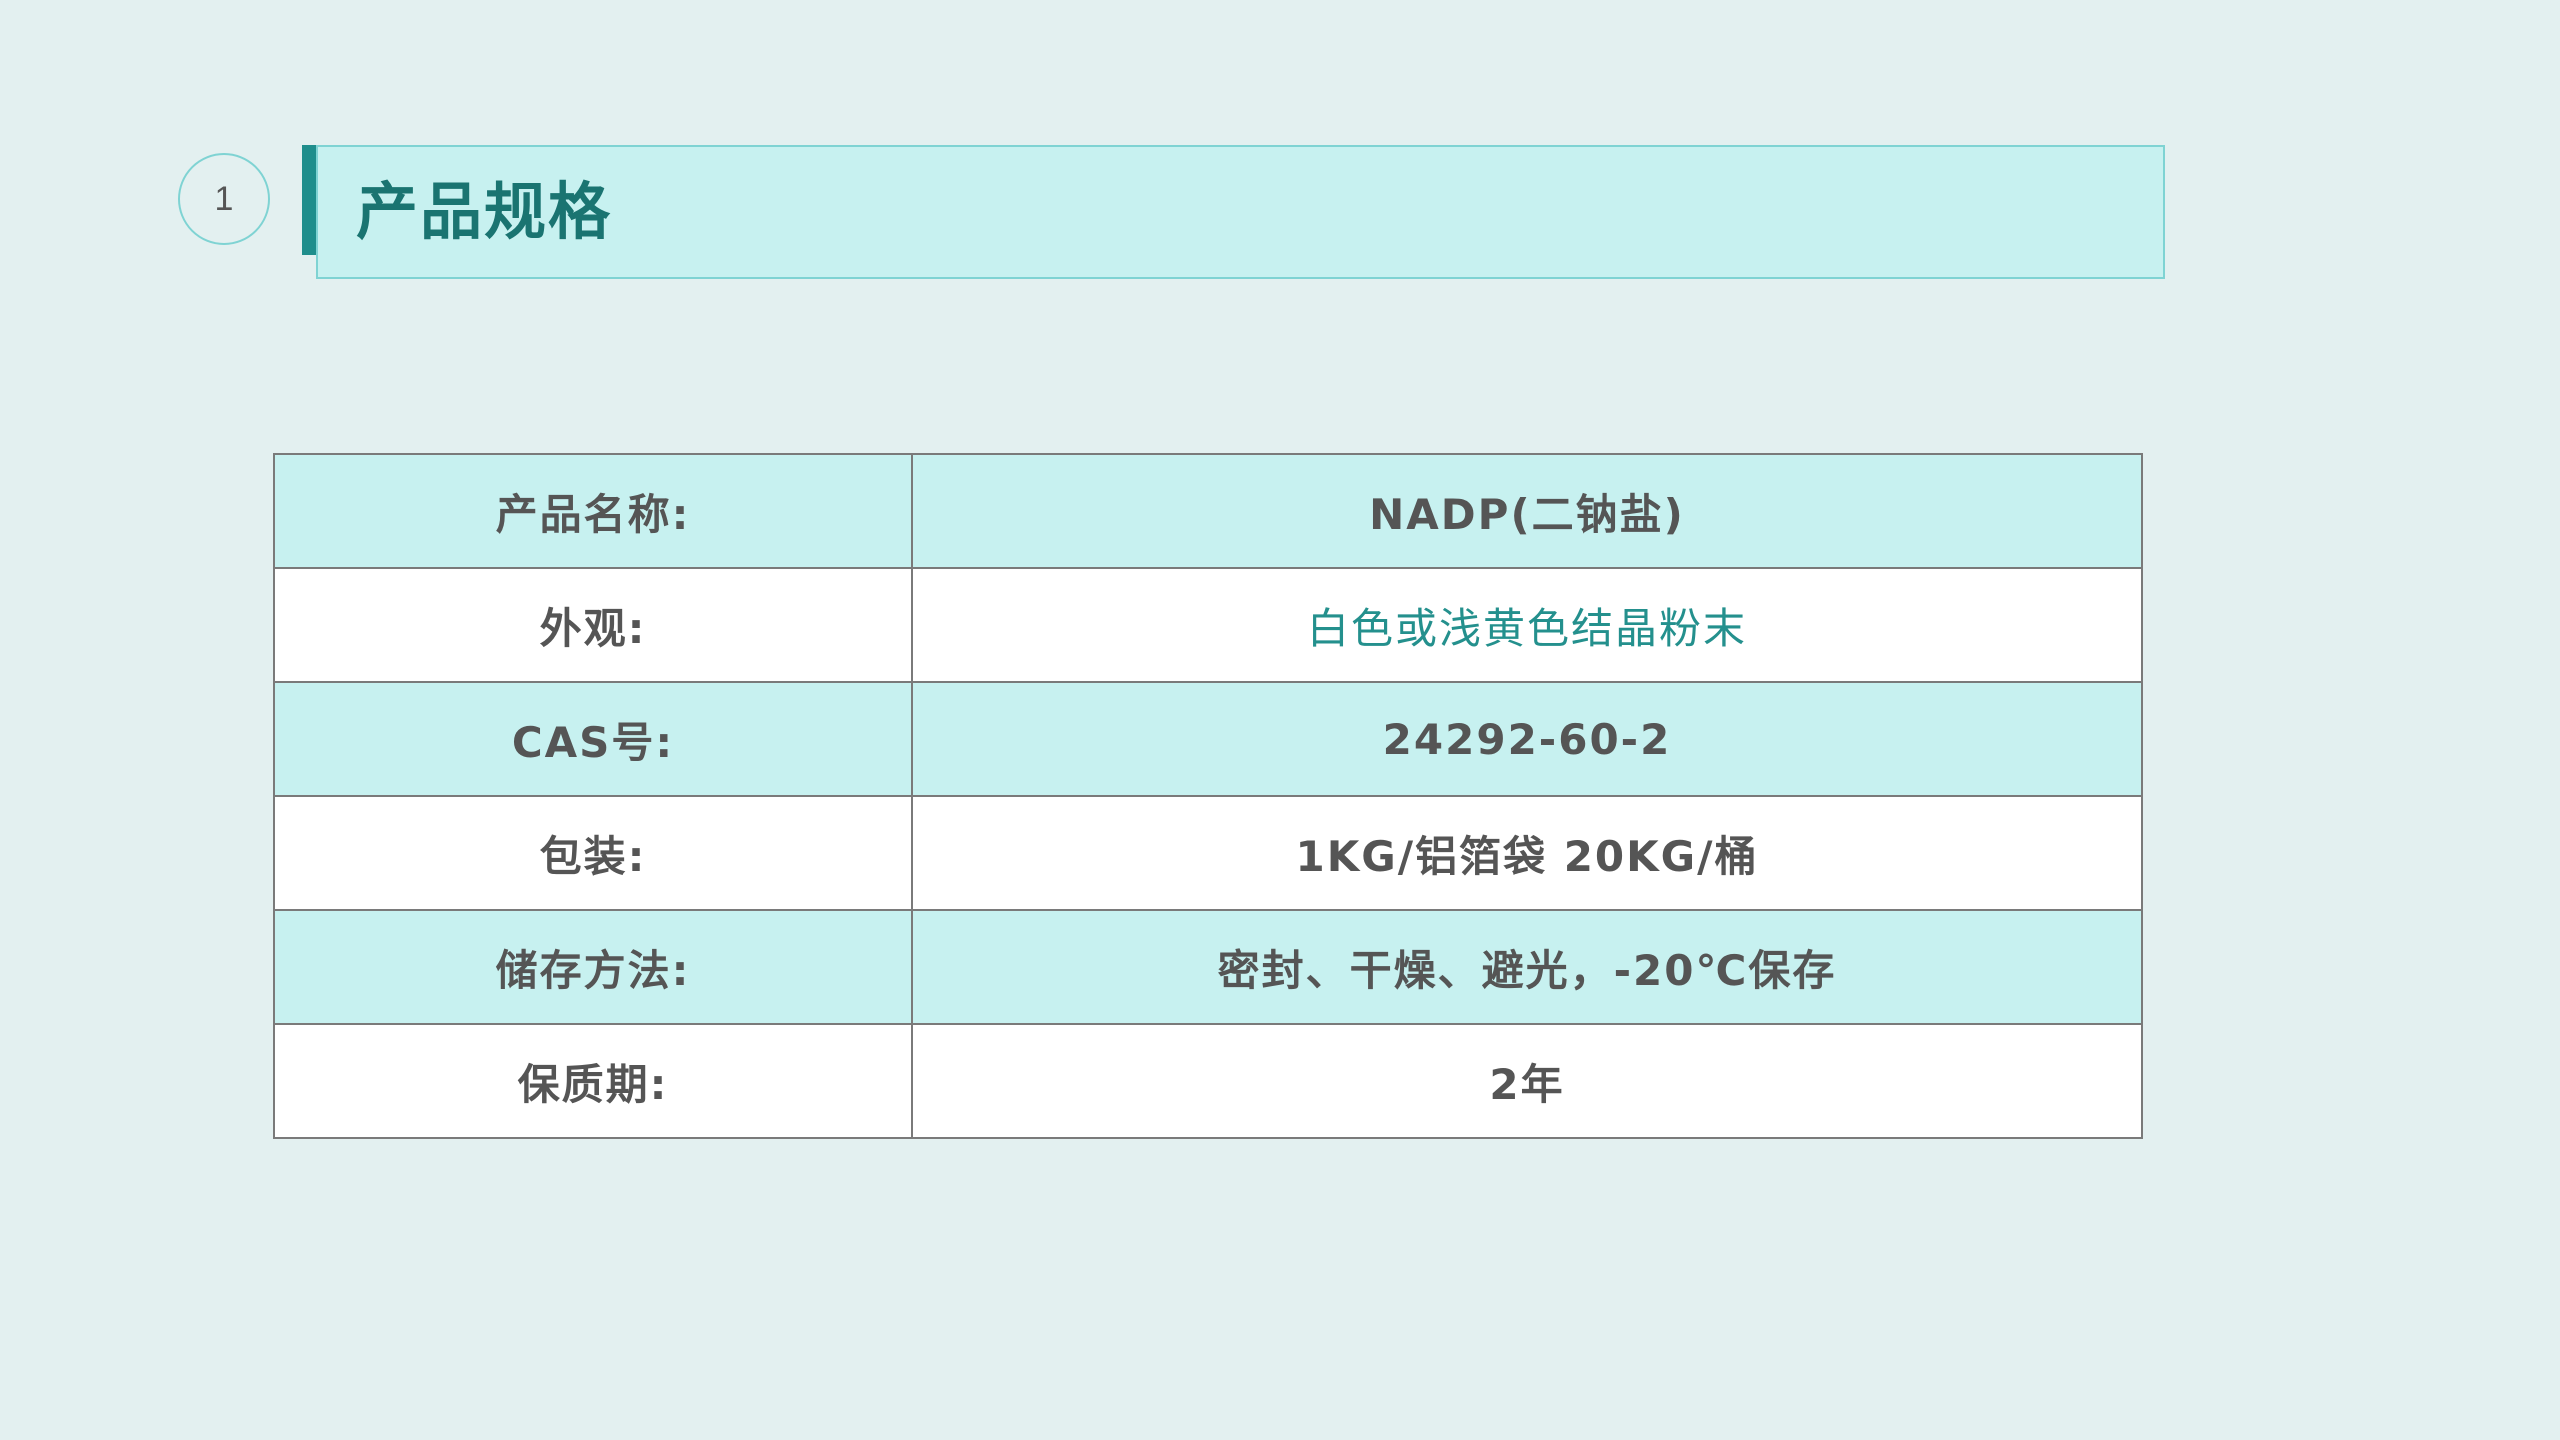 The width and height of the screenshot is (2560, 1440). I want to click on page-title: 产品规格, so click(484, 211).